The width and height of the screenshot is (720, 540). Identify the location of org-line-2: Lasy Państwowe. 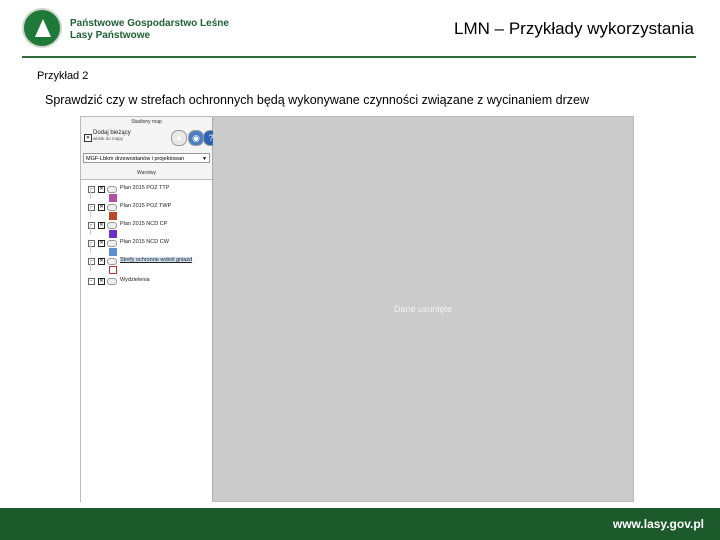
(110, 35).